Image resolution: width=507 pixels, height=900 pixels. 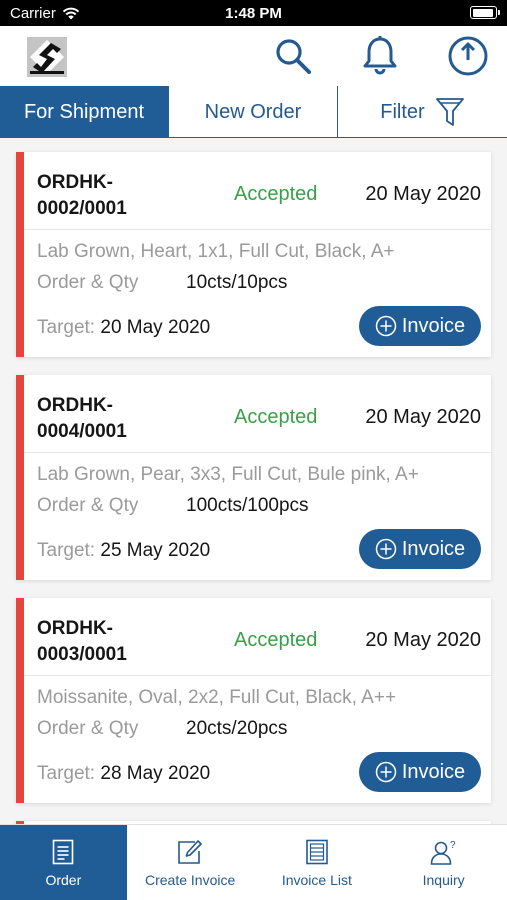 I want to click on create-invoice-icon, so click(x=190, y=852).